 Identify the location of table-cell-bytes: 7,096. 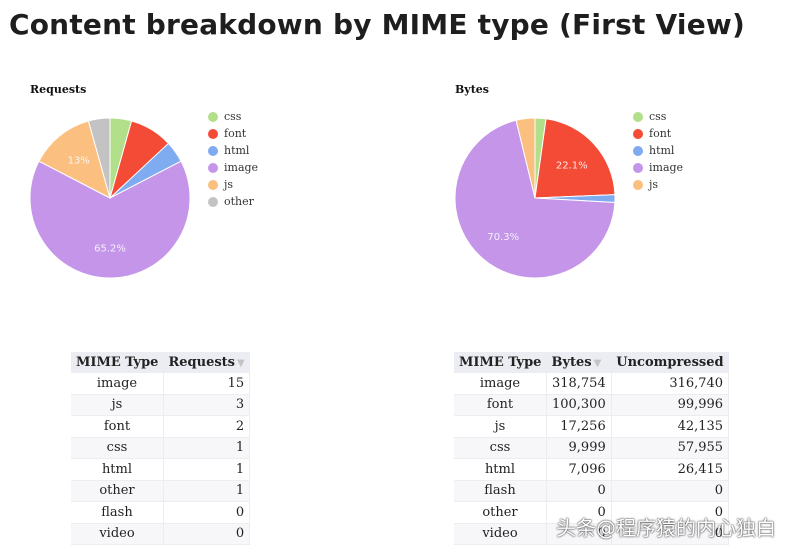
(579, 469).